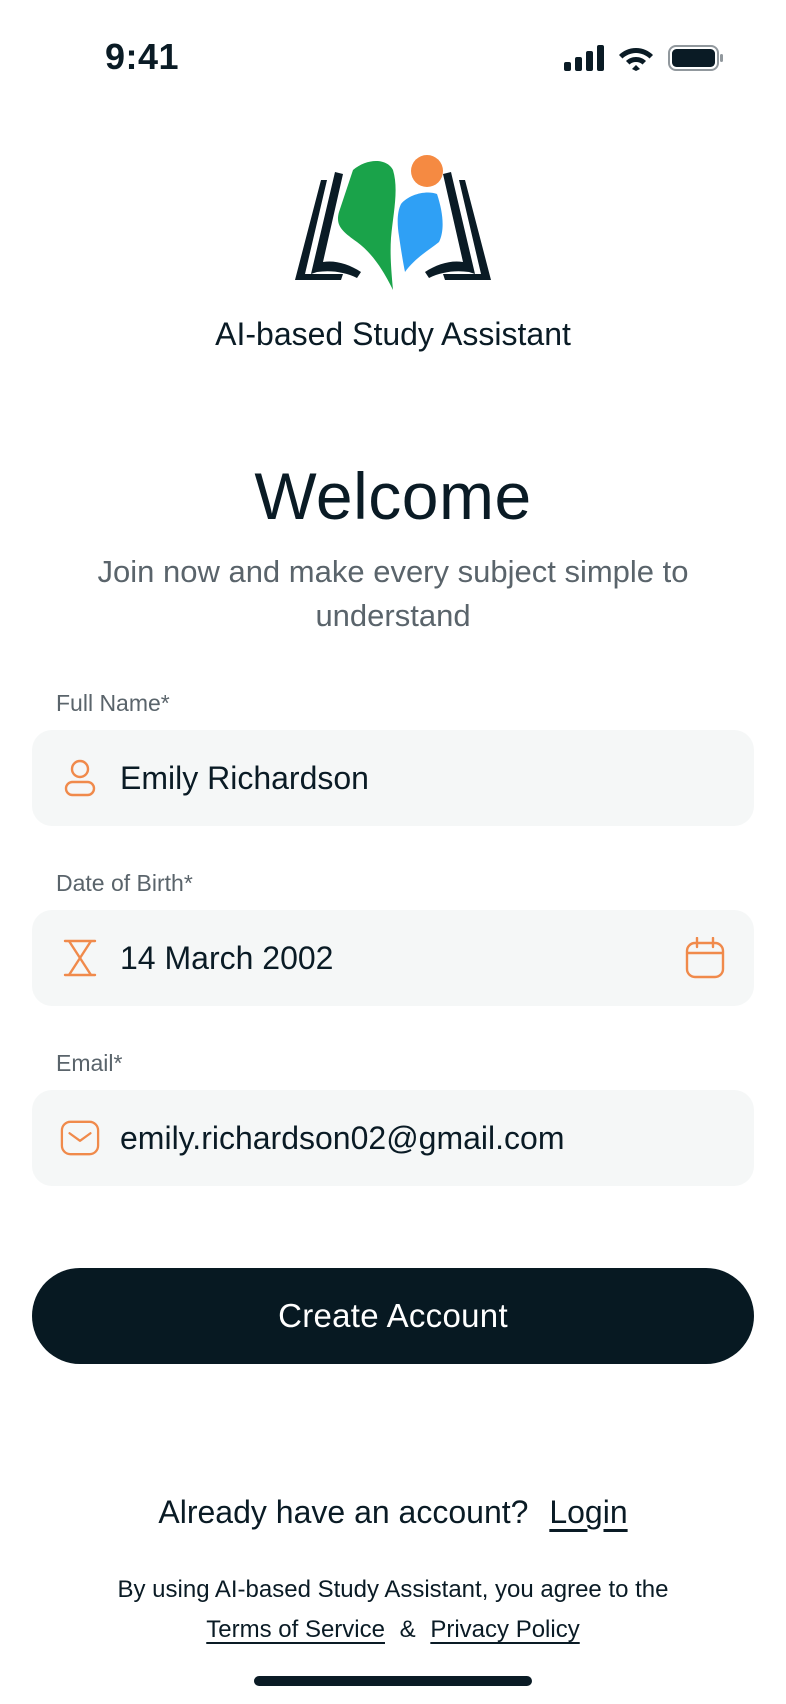  What do you see at coordinates (80, 778) in the screenshot?
I see `user-icon` at bounding box center [80, 778].